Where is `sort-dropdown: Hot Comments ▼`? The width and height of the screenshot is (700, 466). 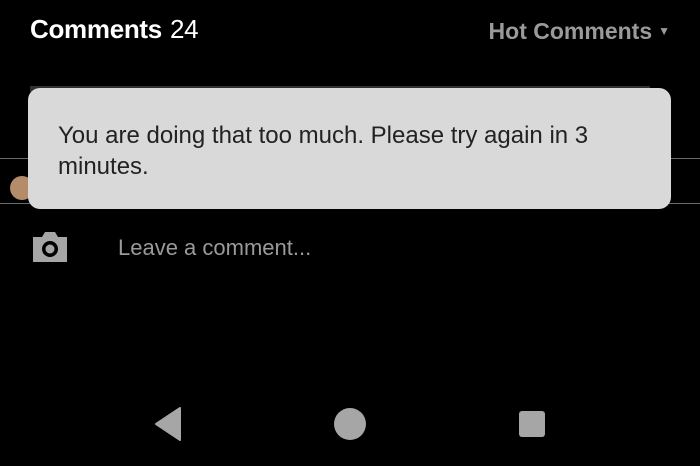
sort-dropdown: Hot Comments ▼ is located at coordinates (579, 31).